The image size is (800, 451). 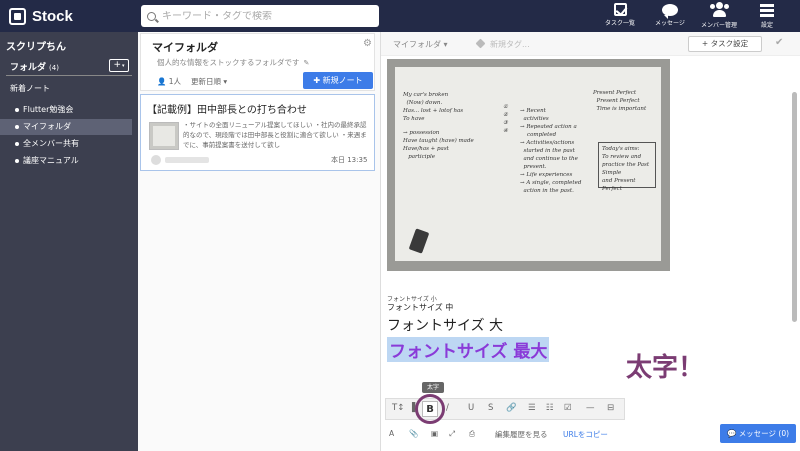 I want to click on check-icon: ✔, so click(x=779, y=42).